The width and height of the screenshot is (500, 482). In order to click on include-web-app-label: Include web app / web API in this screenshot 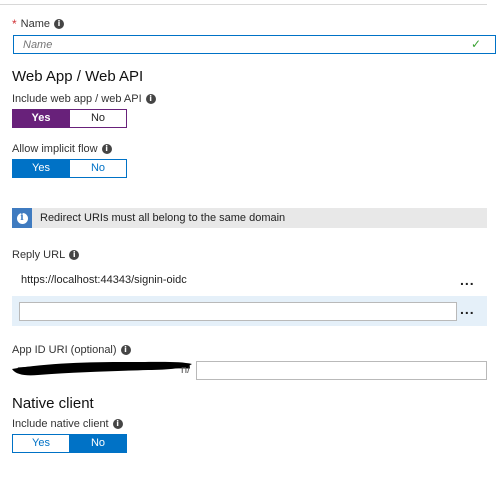, I will do `click(77, 99)`.